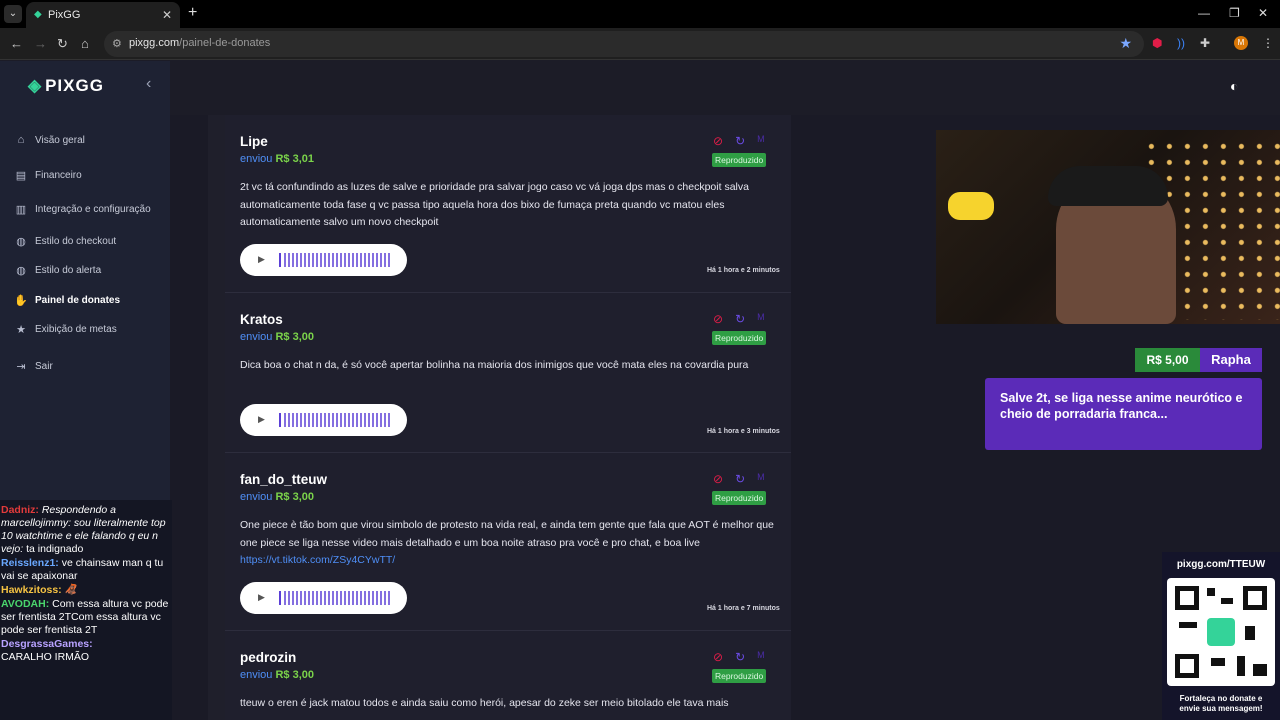 Image resolution: width=1280 pixels, height=720 pixels. What do you see at coordinates (103, 15) in the screenshot?
I see `browser-tab: ◆ PixGG ✕` at bounding box center [103, 15].